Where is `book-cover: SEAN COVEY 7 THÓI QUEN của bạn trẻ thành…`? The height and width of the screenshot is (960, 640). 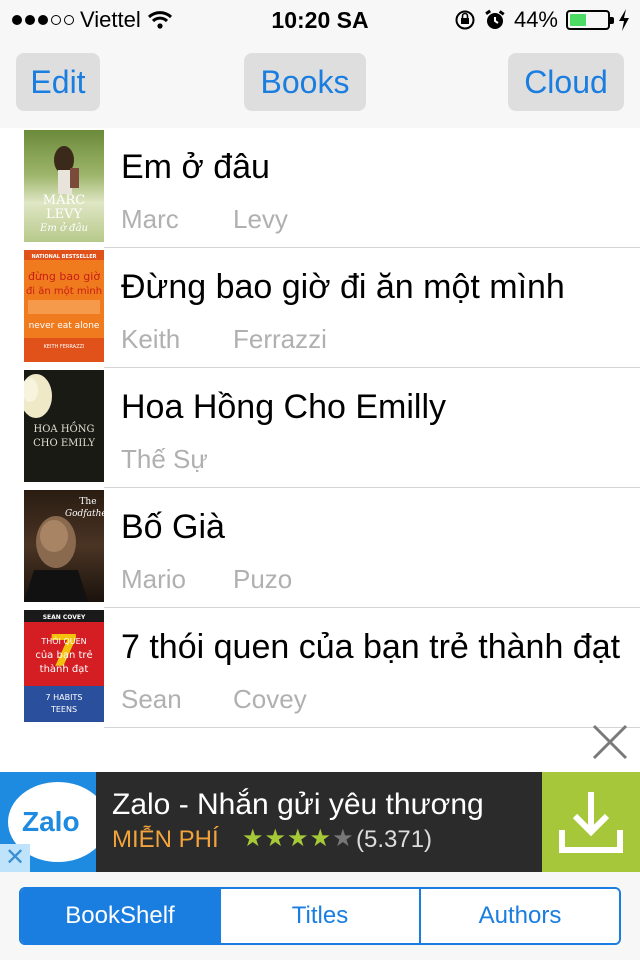
book-cover: SEAN COVEY 7 THÓI QUEN của bạn trẻ thành… is located at coordinates (64, 666).